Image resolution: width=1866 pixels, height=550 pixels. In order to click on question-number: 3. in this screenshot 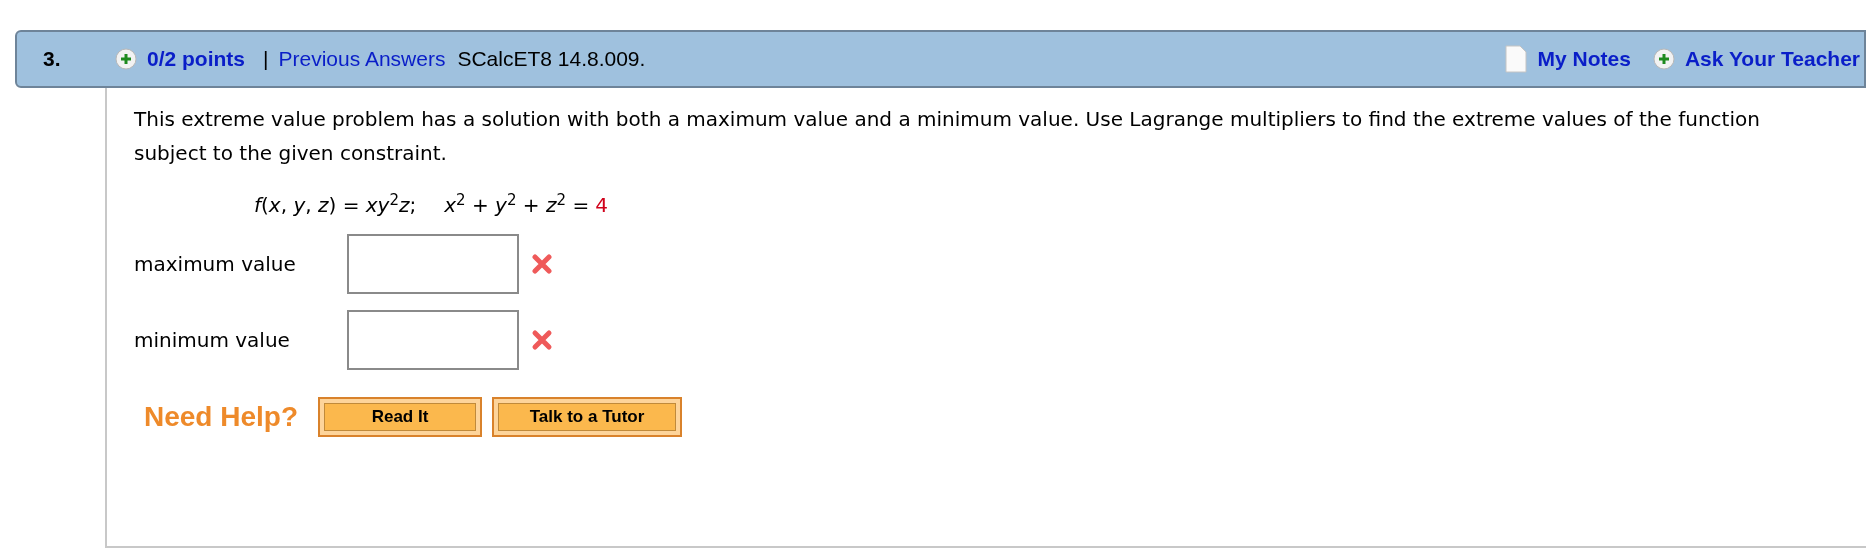, I will do `click(52, 59)`.